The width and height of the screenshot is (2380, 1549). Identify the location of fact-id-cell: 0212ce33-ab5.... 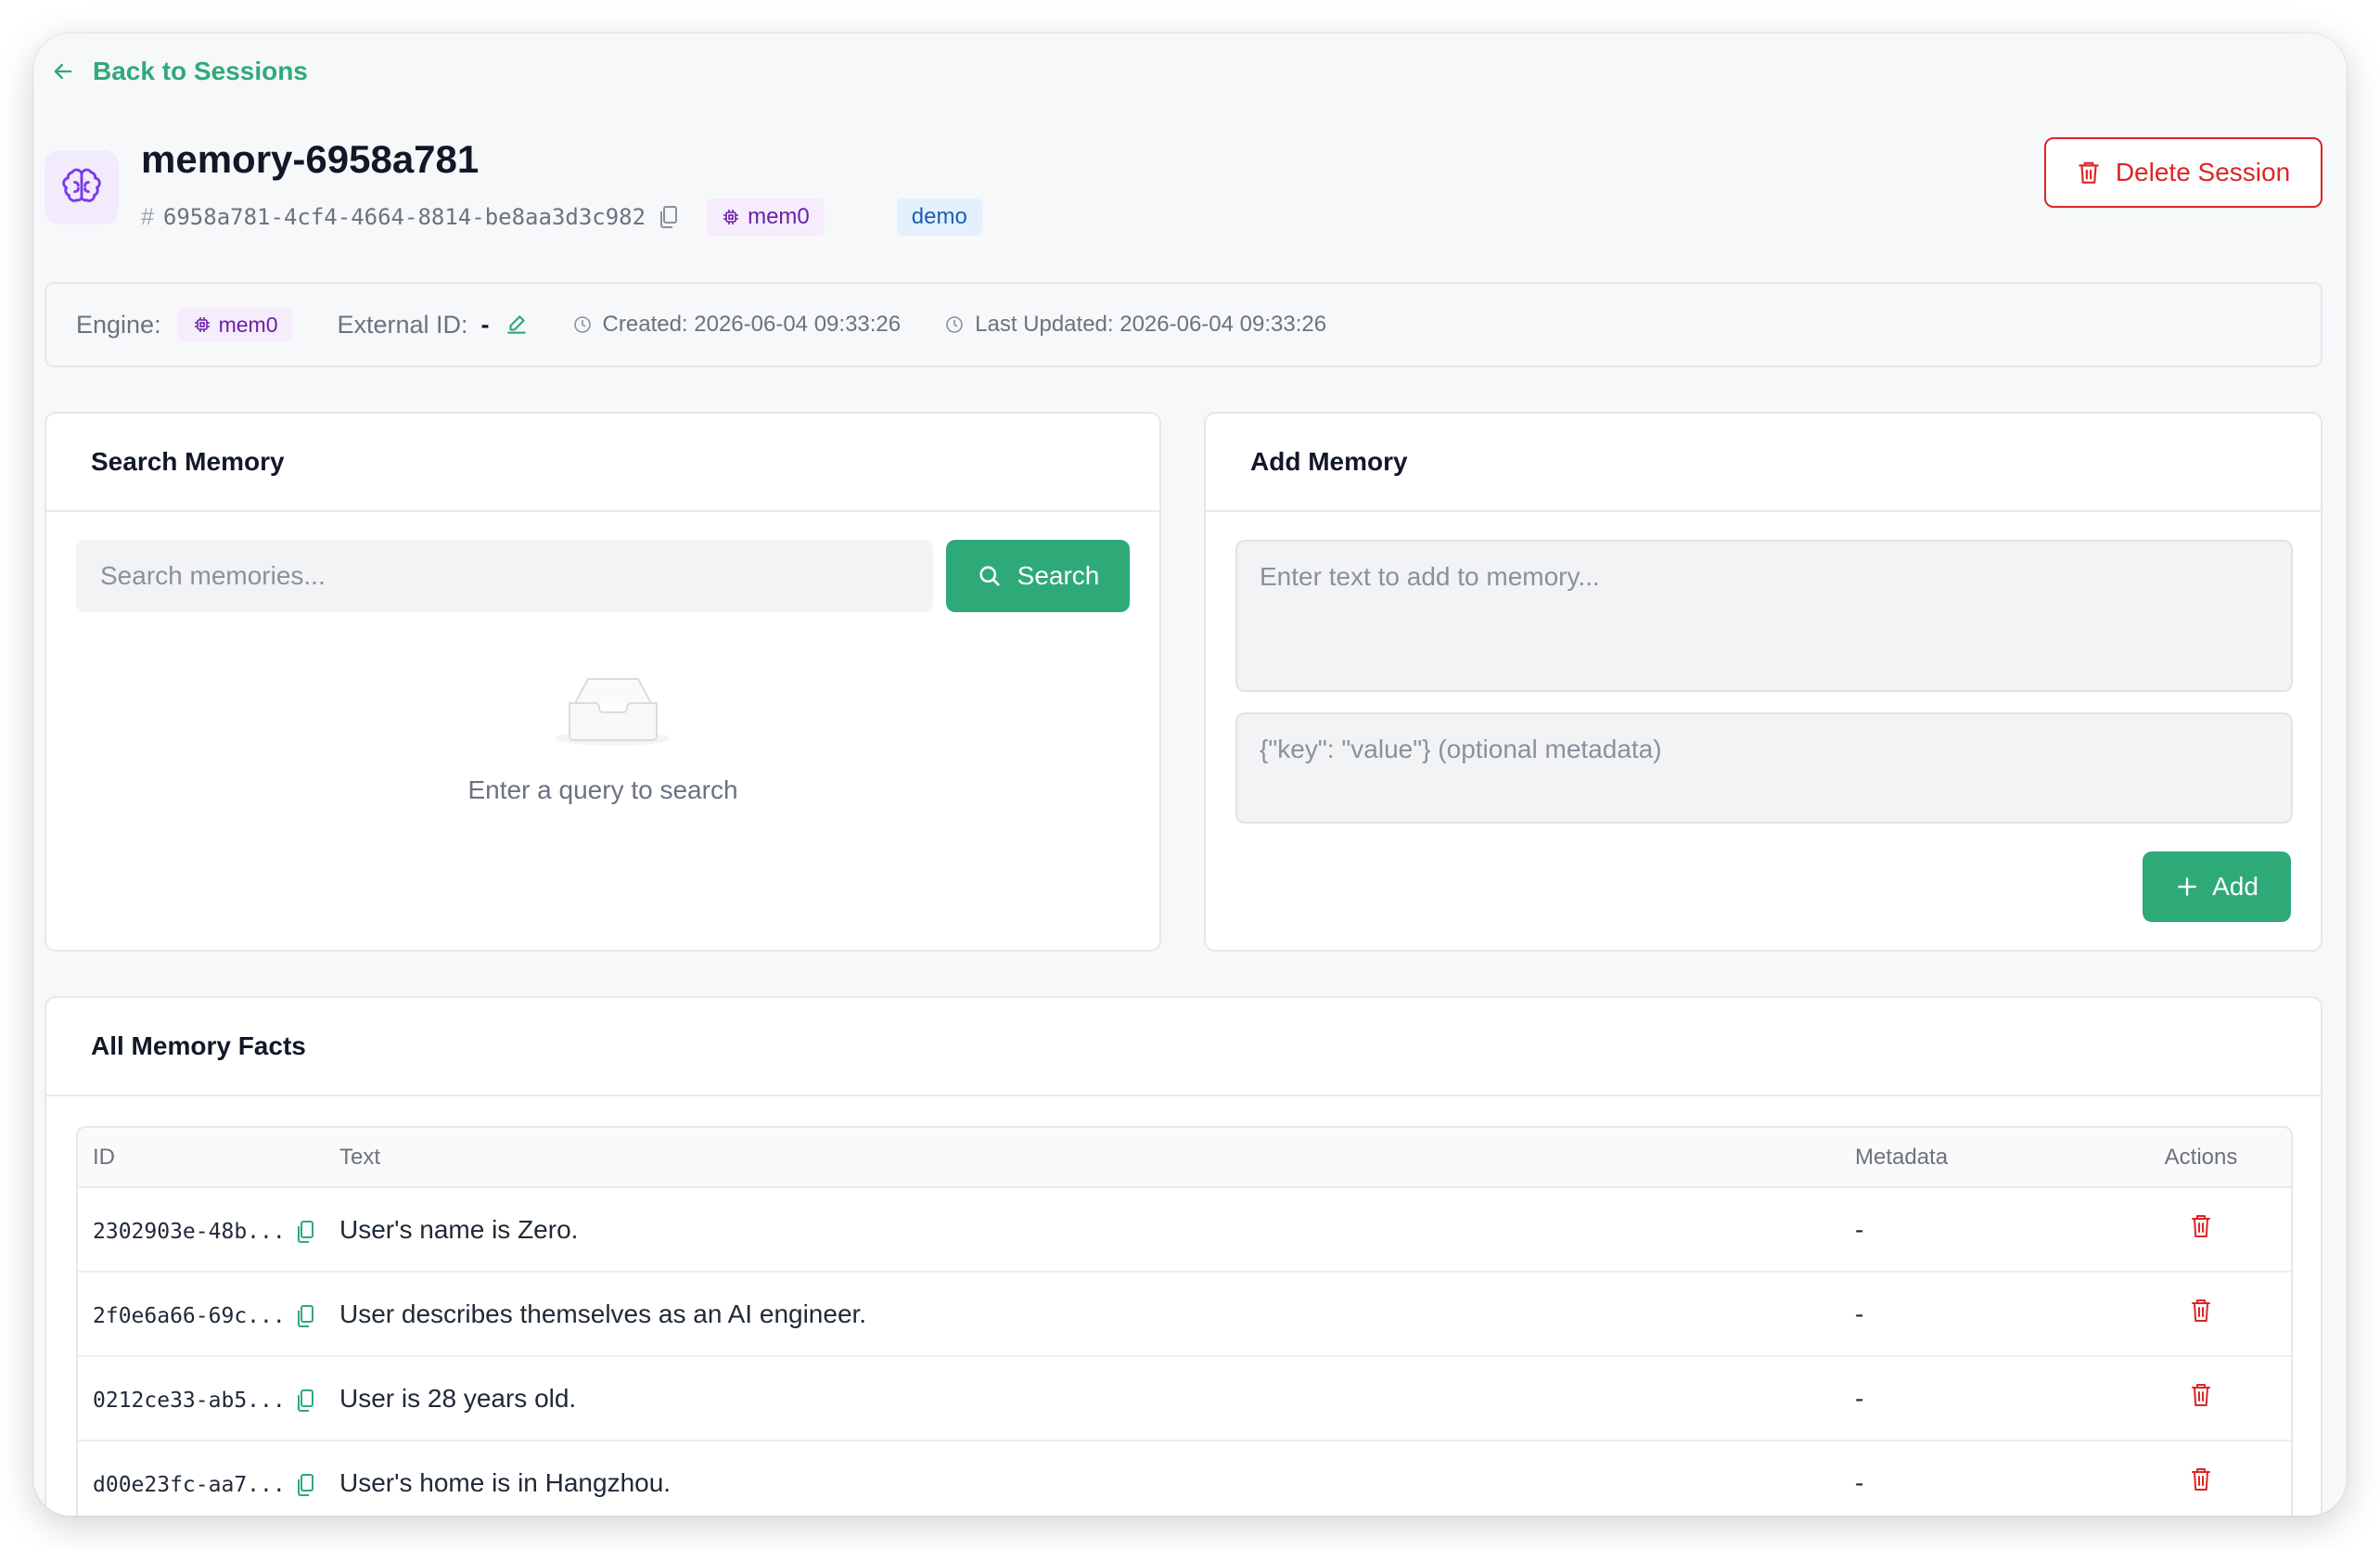
(208, 1398).